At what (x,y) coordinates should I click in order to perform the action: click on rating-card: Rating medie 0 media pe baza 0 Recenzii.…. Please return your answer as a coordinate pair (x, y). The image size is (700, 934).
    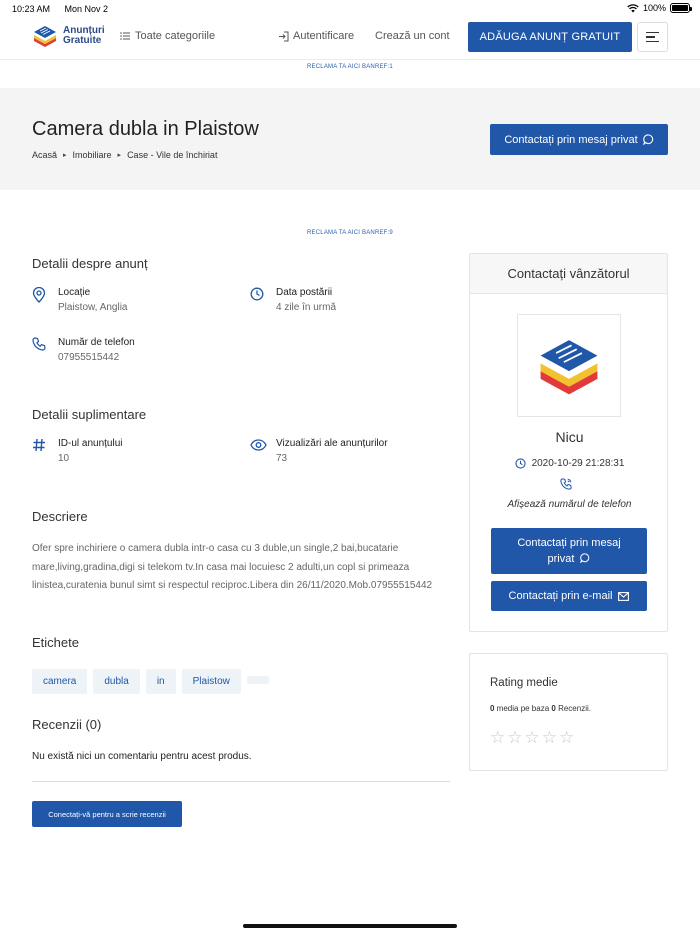
    Looking at the image, I should click on (568, 712).